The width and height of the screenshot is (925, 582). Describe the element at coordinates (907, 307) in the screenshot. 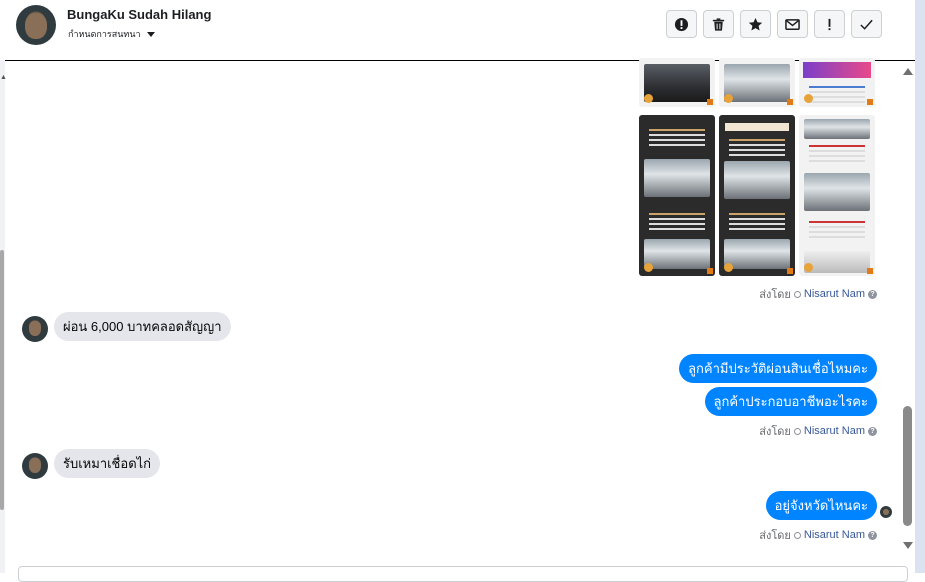

I see `conversation-scrollbar` at that location.